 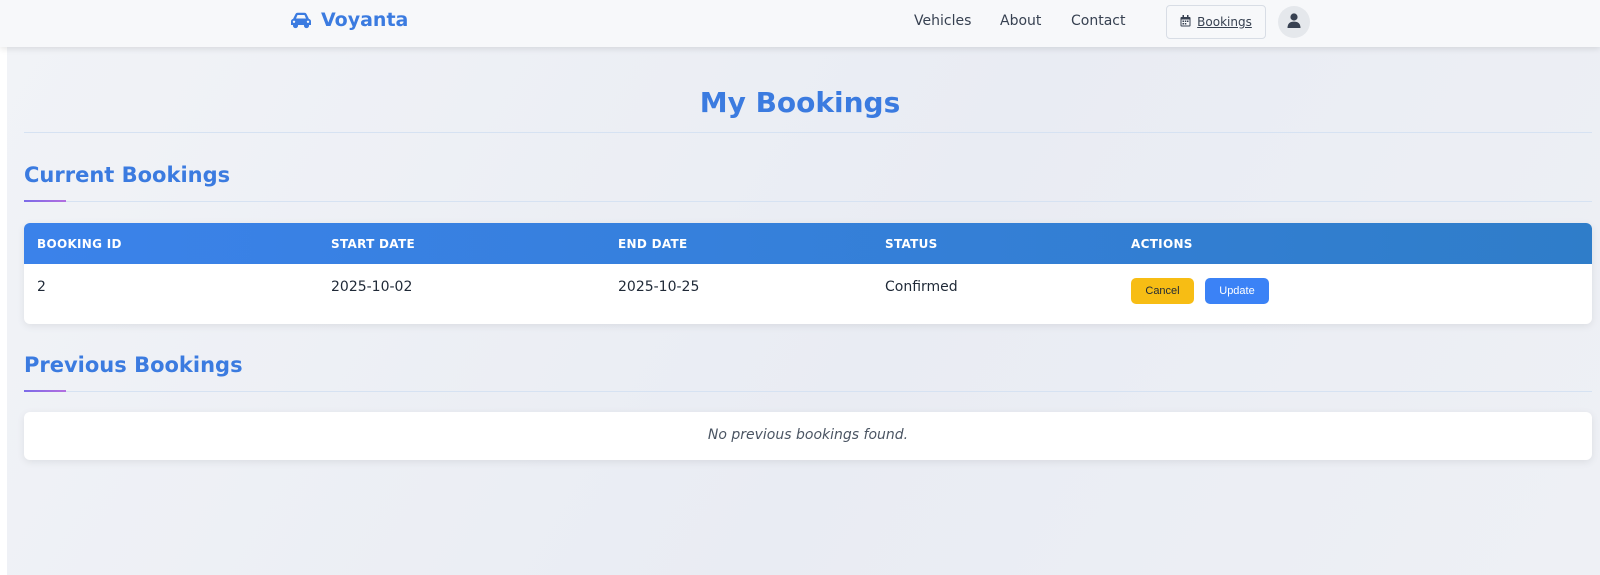 What do you see at coordinates (1020, 21) in the screenshot?
I see `nav-link-about: About` at bounding box center [1020, 21].